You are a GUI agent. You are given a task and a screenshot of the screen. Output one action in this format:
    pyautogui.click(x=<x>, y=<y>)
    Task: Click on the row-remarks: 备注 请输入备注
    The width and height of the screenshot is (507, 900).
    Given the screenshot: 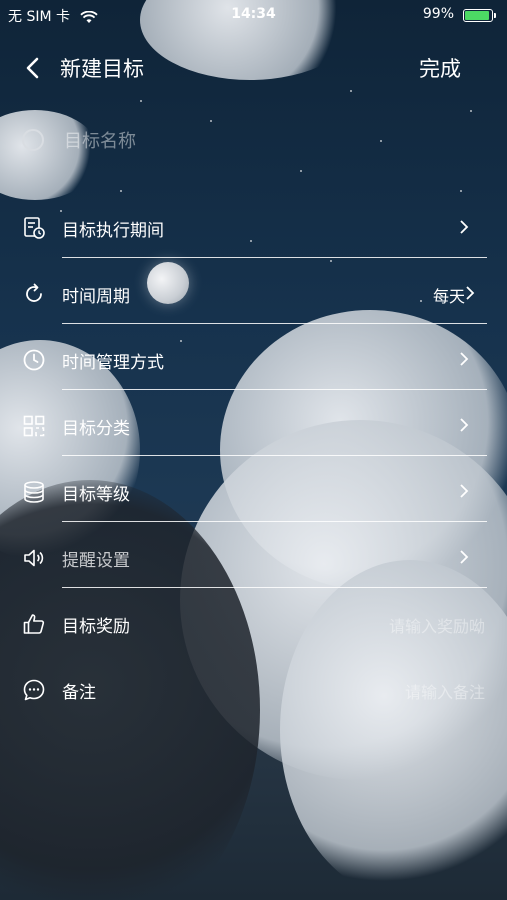 What is the action you would take?
    pyautogui.click(x=253, y=690)
    